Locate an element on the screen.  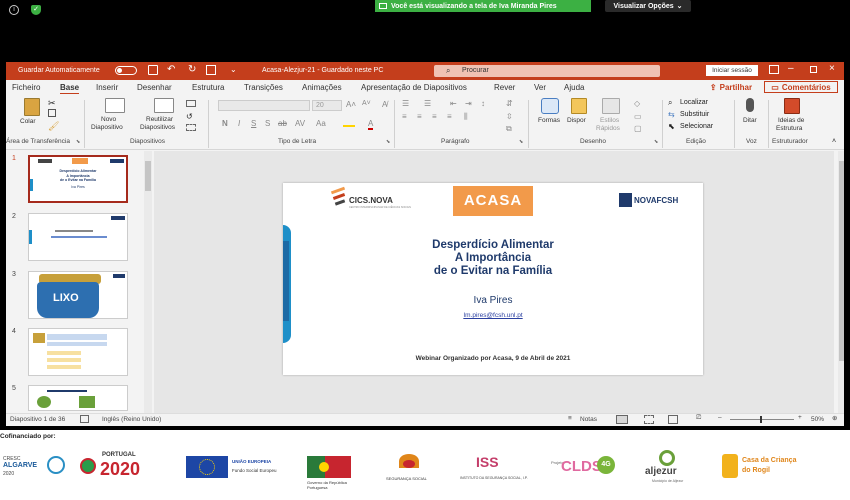
font-name-field is located at coordinates (264, 105).